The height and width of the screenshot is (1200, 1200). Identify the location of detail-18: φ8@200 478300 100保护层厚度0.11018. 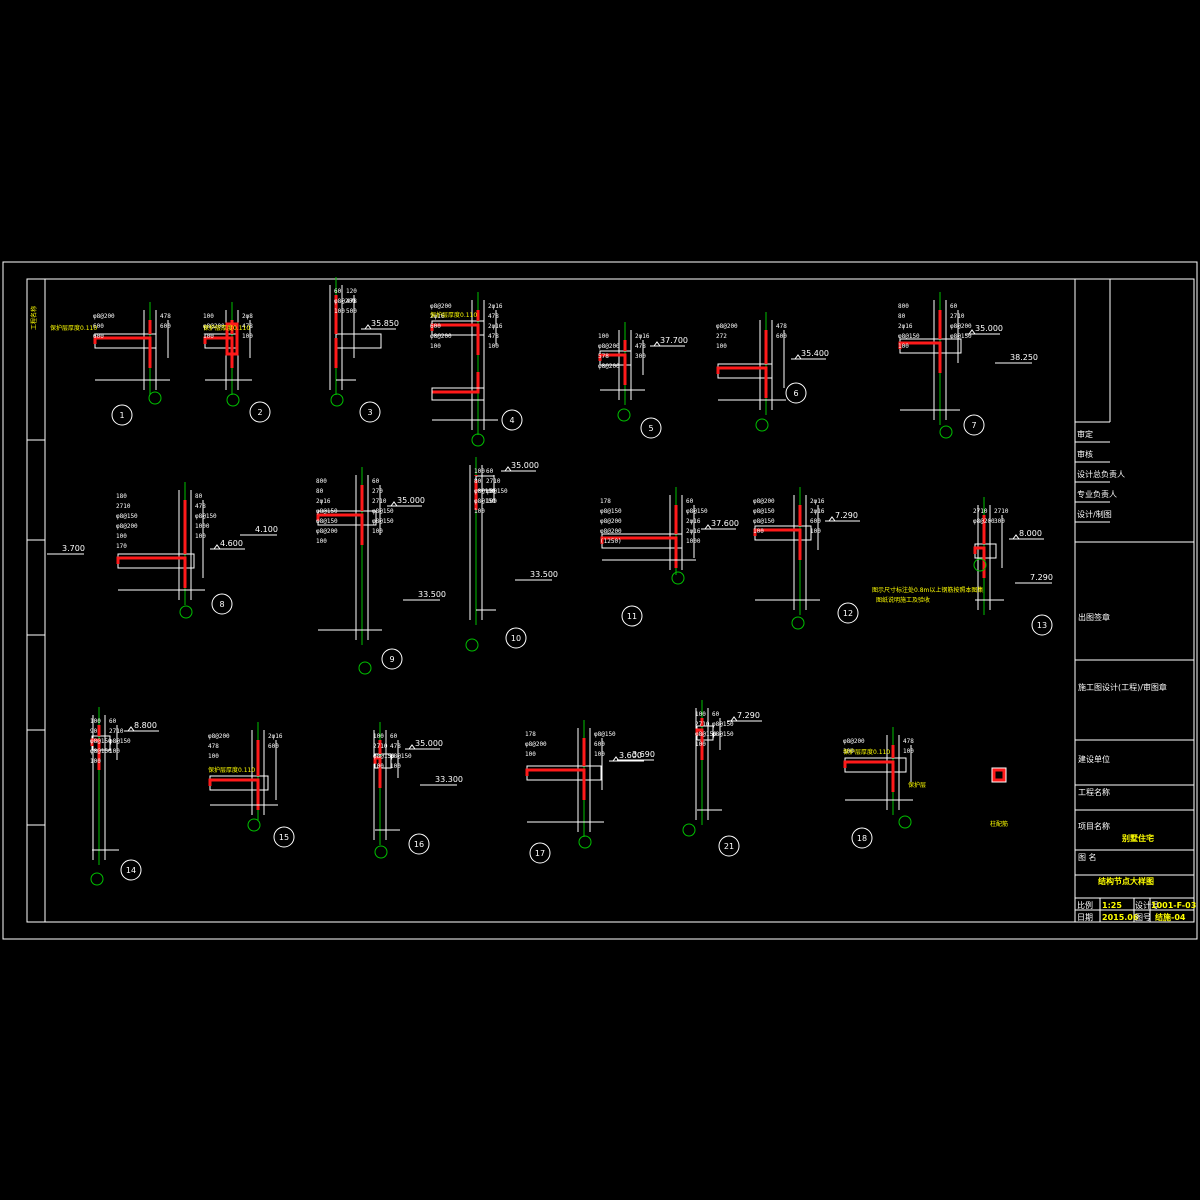
(878, 788).